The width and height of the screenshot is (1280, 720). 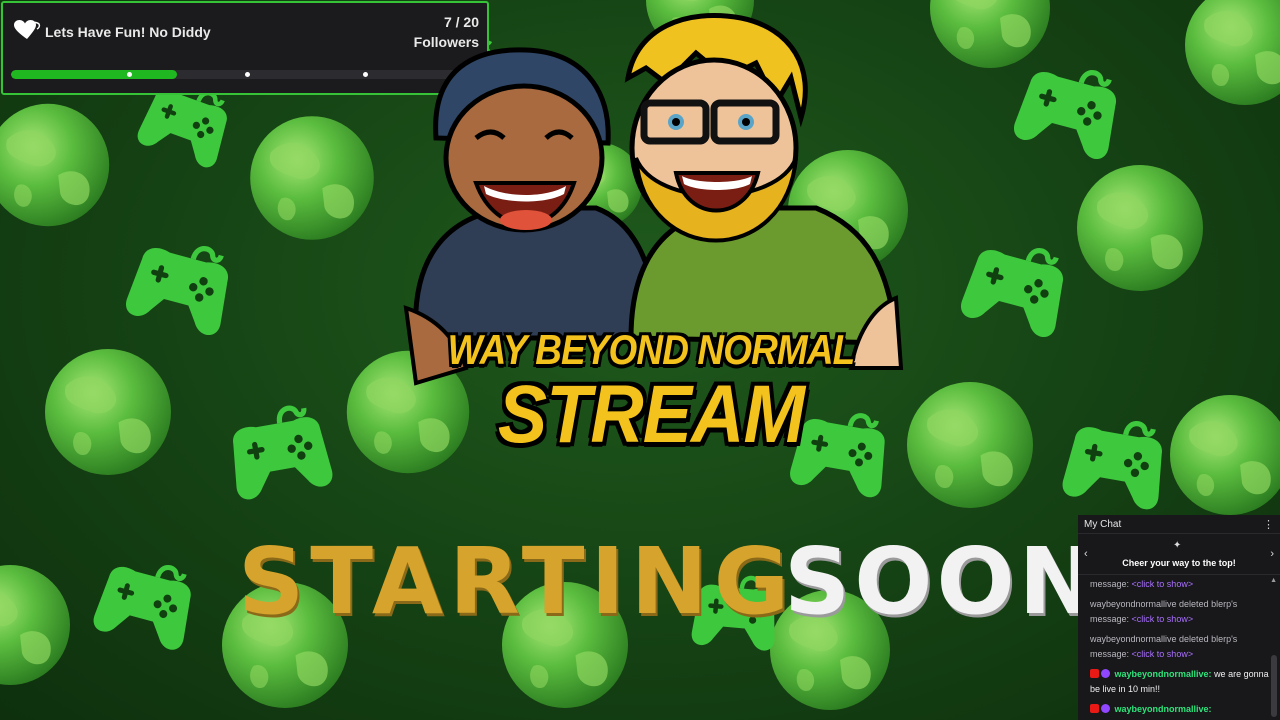 What do you see at coordinates (1179, 563) in the screenshot?
I see `cheer-text: Cheer your way to the top!` at bounding box center [1179, 563].